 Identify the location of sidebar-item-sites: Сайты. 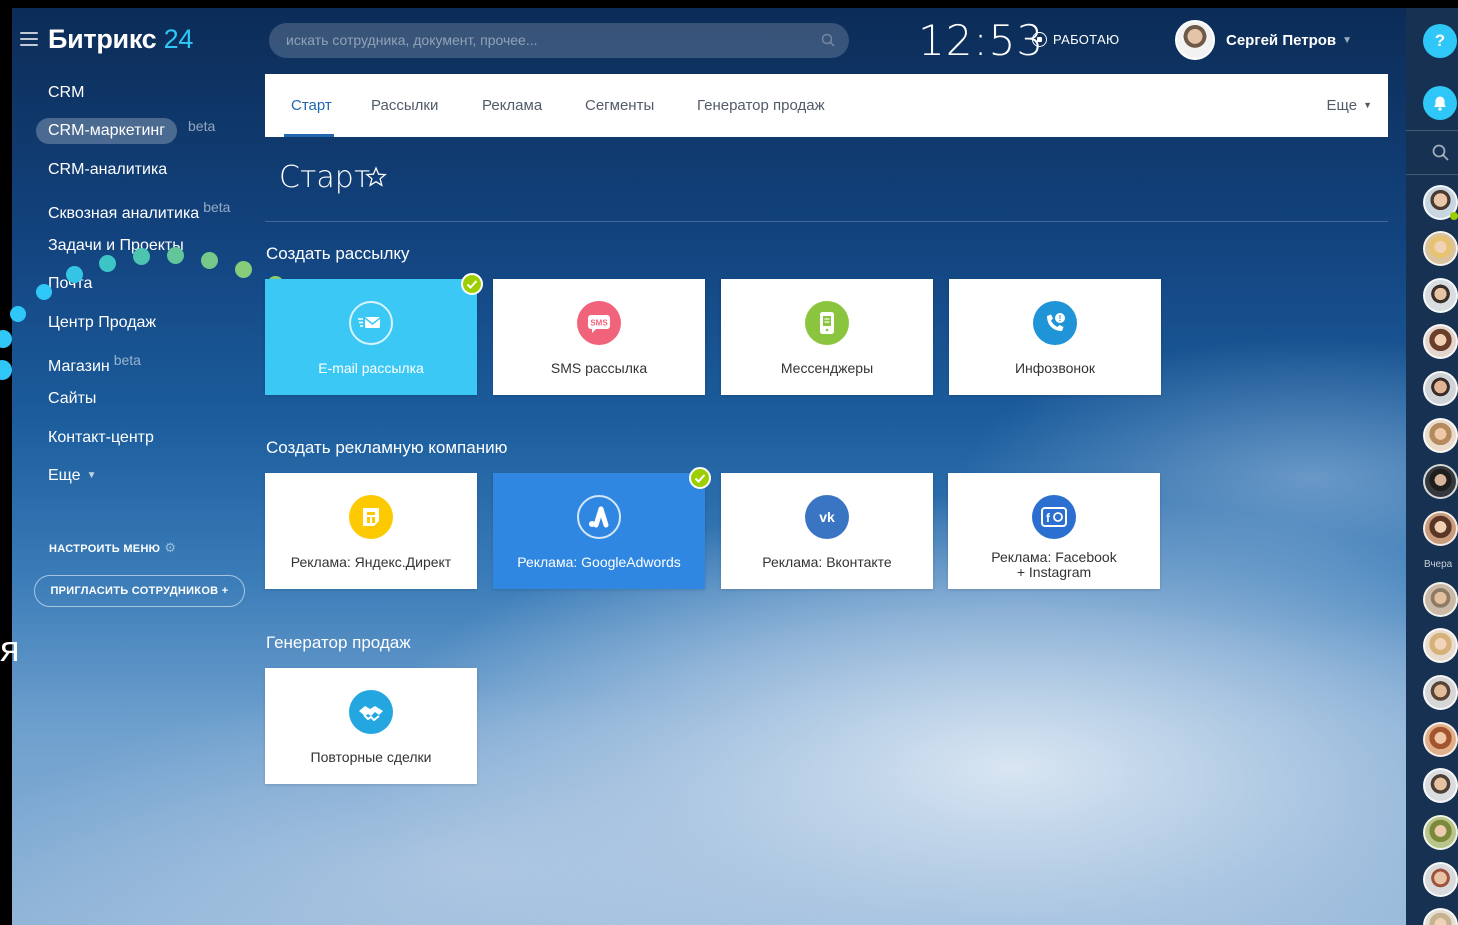
(72, 399).